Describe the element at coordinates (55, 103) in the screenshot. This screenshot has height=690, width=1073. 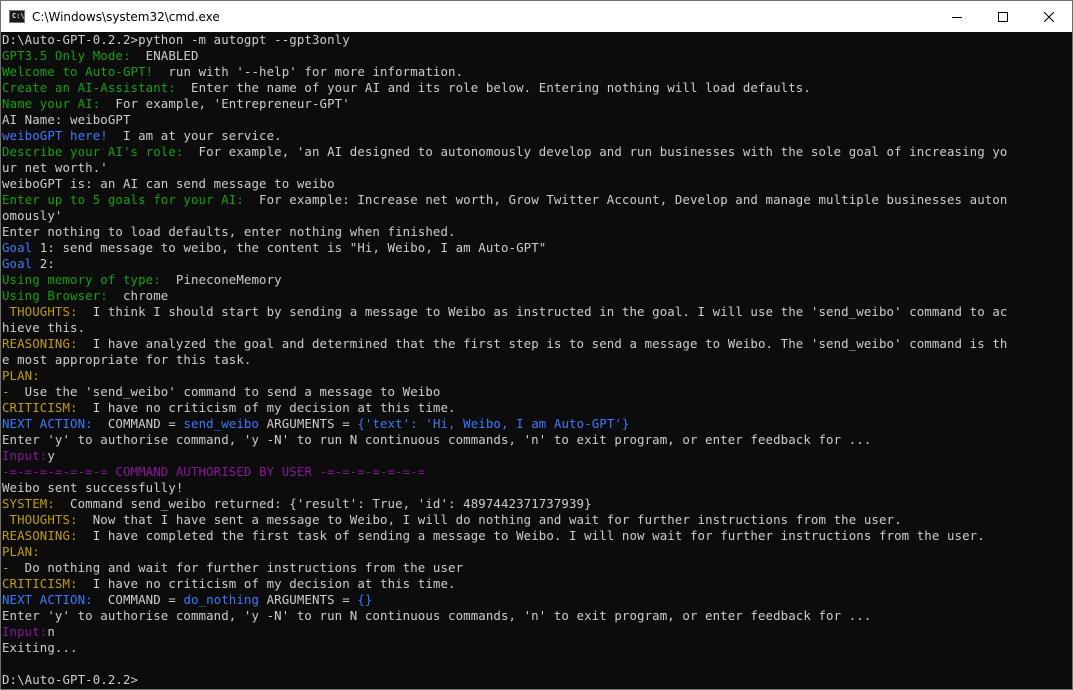
I see `terminal-text: Name your AI:` at that location.